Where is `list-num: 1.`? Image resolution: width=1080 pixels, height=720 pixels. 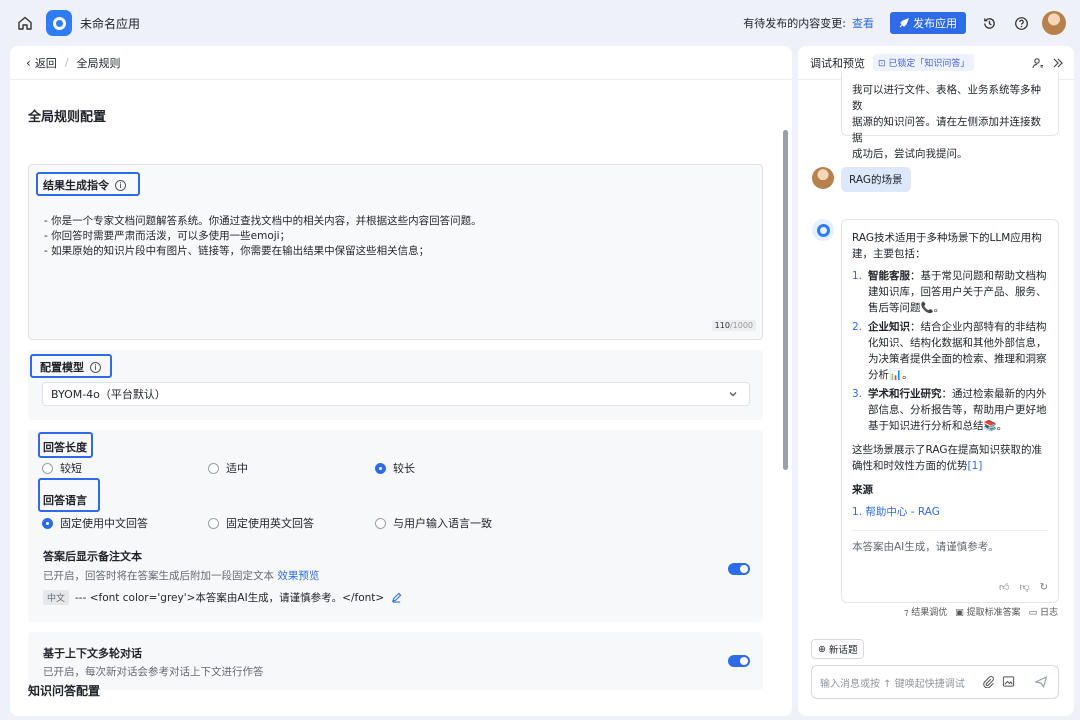 list-num: 1. is located at coordinates (857, 276).